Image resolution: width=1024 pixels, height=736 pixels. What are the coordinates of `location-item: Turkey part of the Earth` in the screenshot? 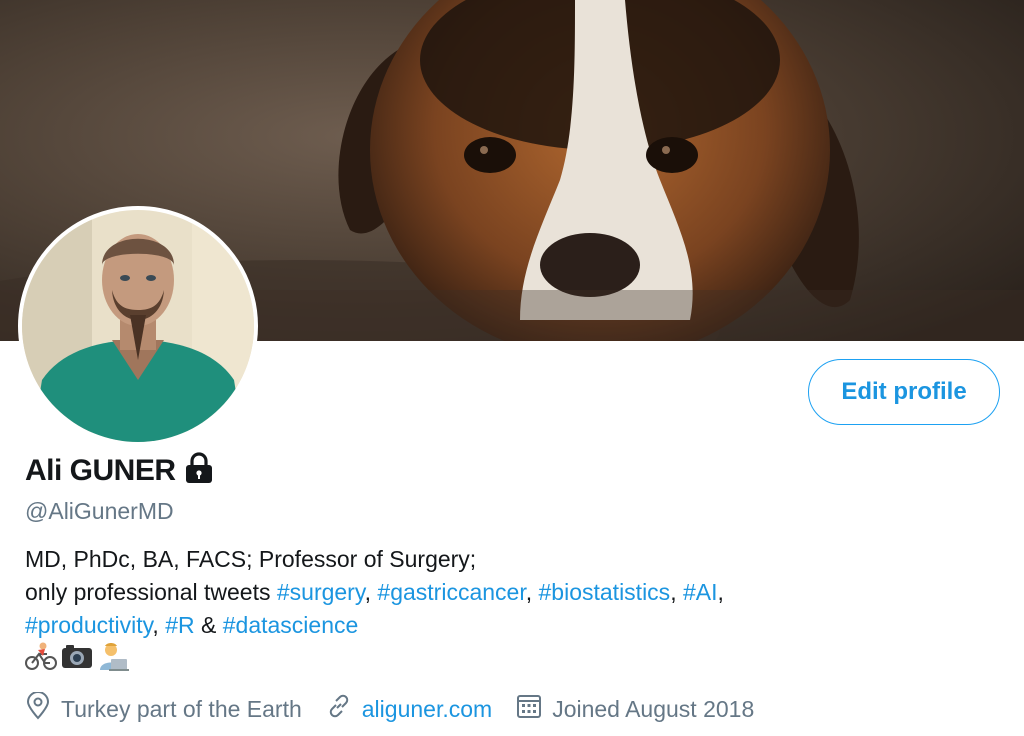 It's located at (163, 708).